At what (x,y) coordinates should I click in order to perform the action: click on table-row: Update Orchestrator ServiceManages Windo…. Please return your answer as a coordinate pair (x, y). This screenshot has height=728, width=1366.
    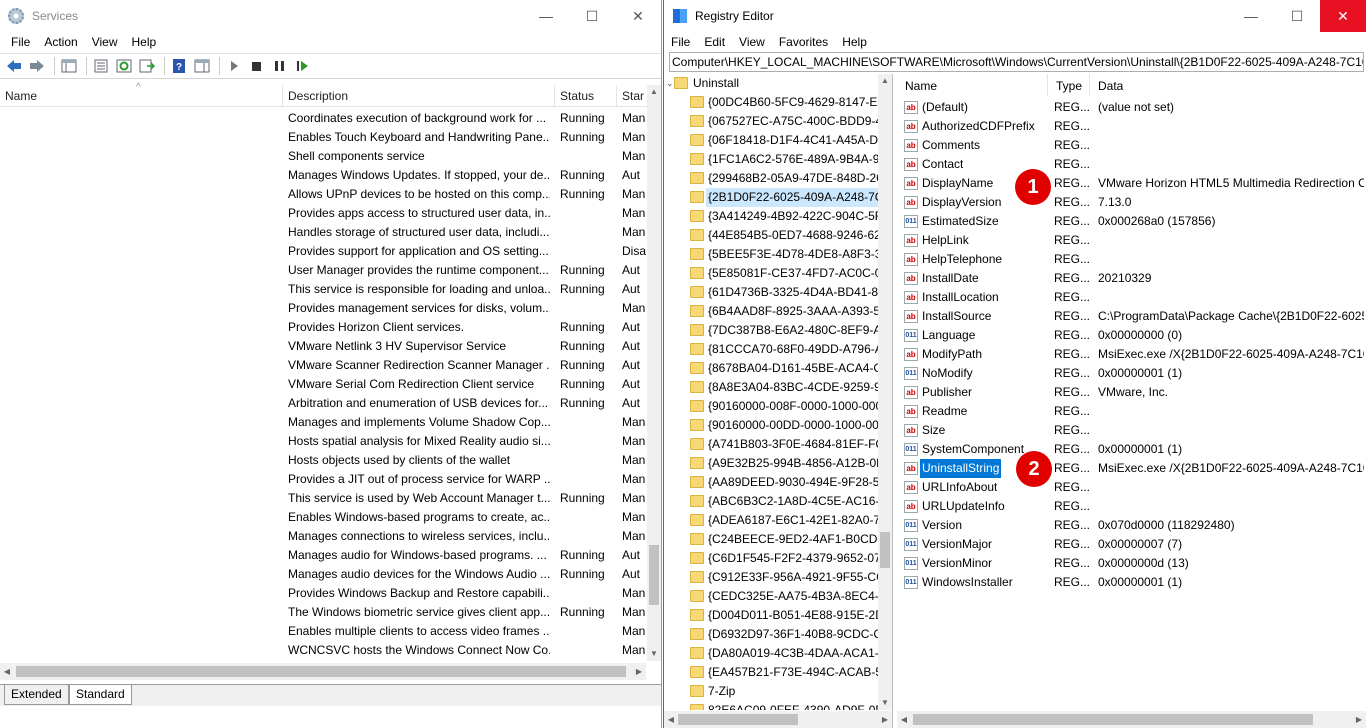
    Looking at the image, I should click on (323, 175).